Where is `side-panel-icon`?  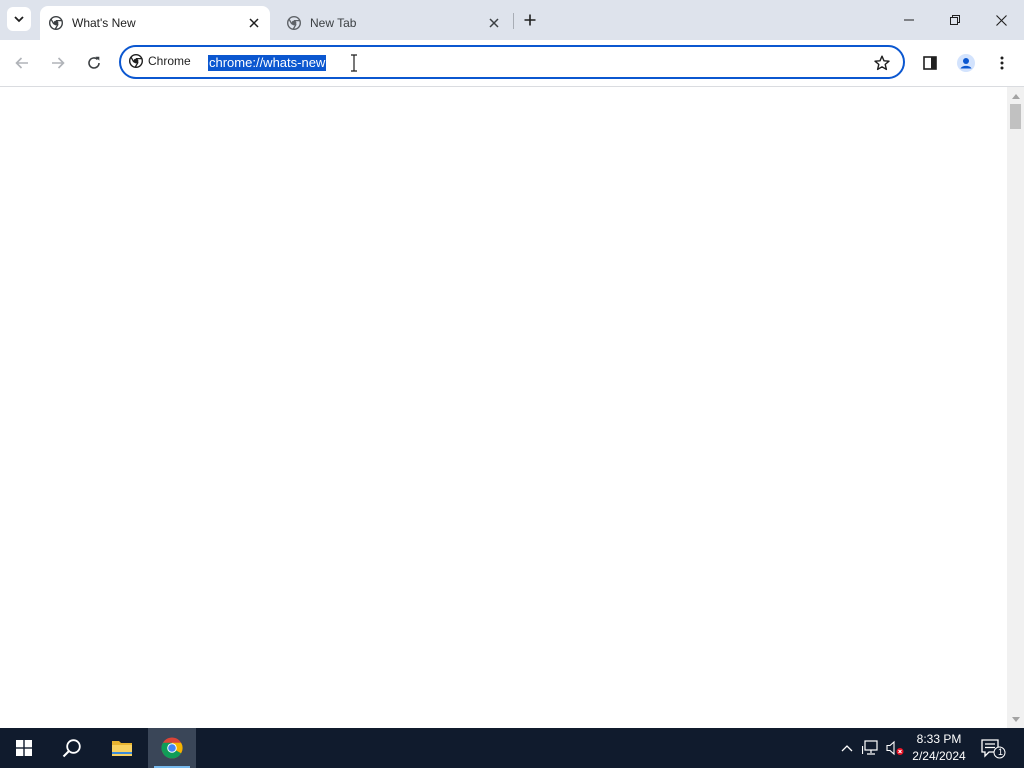
side-panel-icon is located at coordinates (930, 63).